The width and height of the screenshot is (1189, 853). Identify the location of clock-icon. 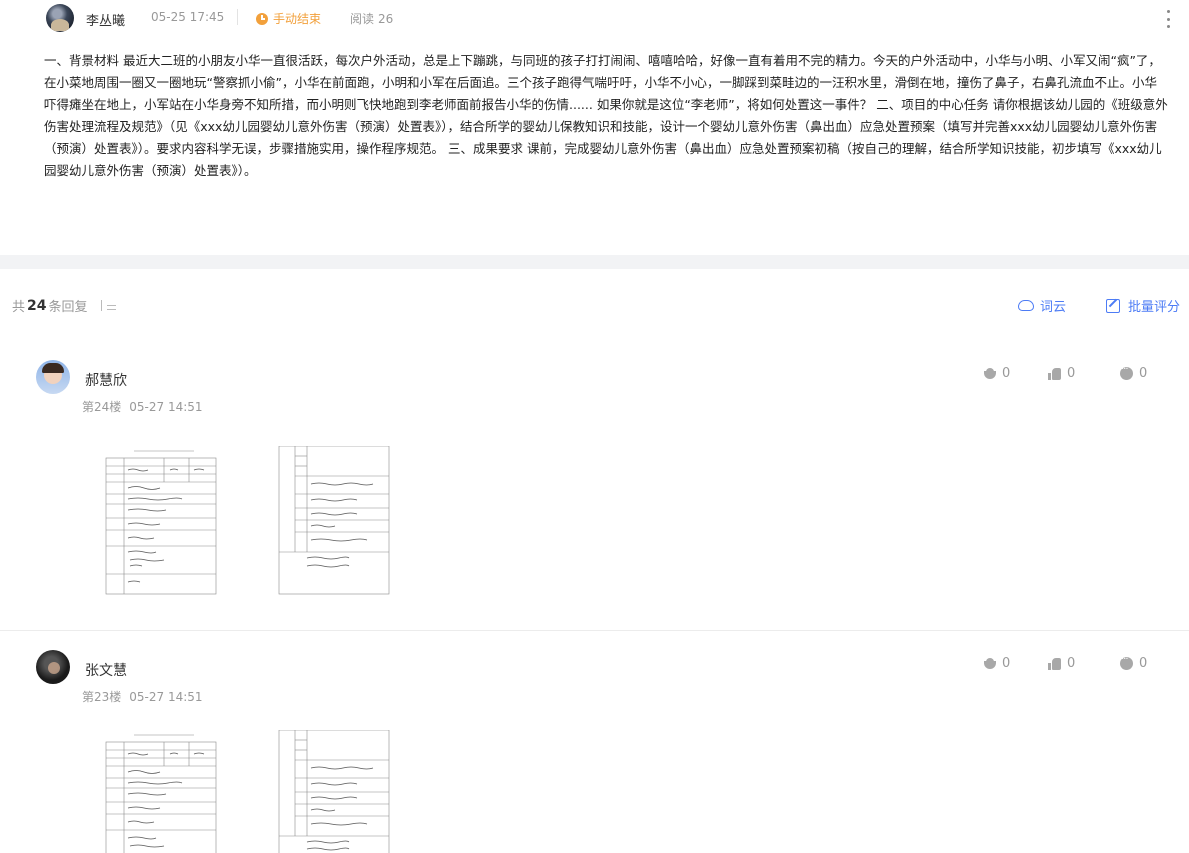
(262, 18).